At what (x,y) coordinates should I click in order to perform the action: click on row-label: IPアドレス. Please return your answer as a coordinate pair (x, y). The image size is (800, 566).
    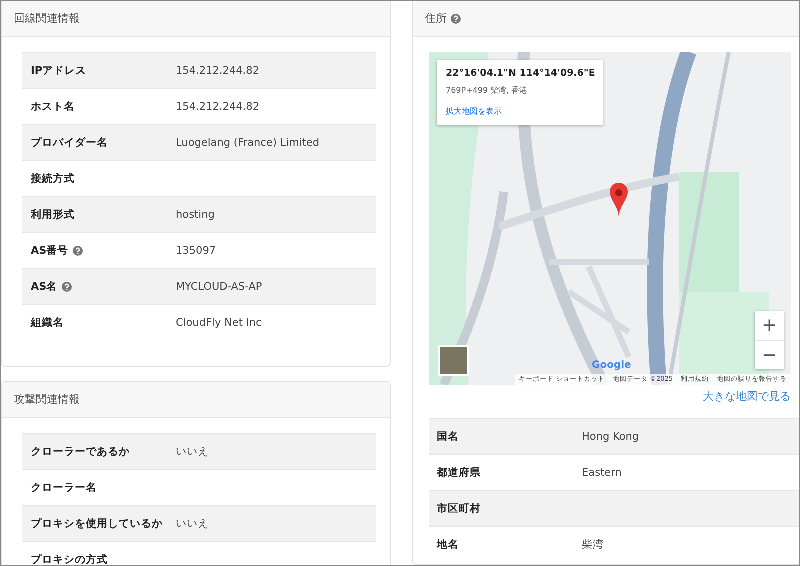
    Looking at the image, I should click on (59, 71).